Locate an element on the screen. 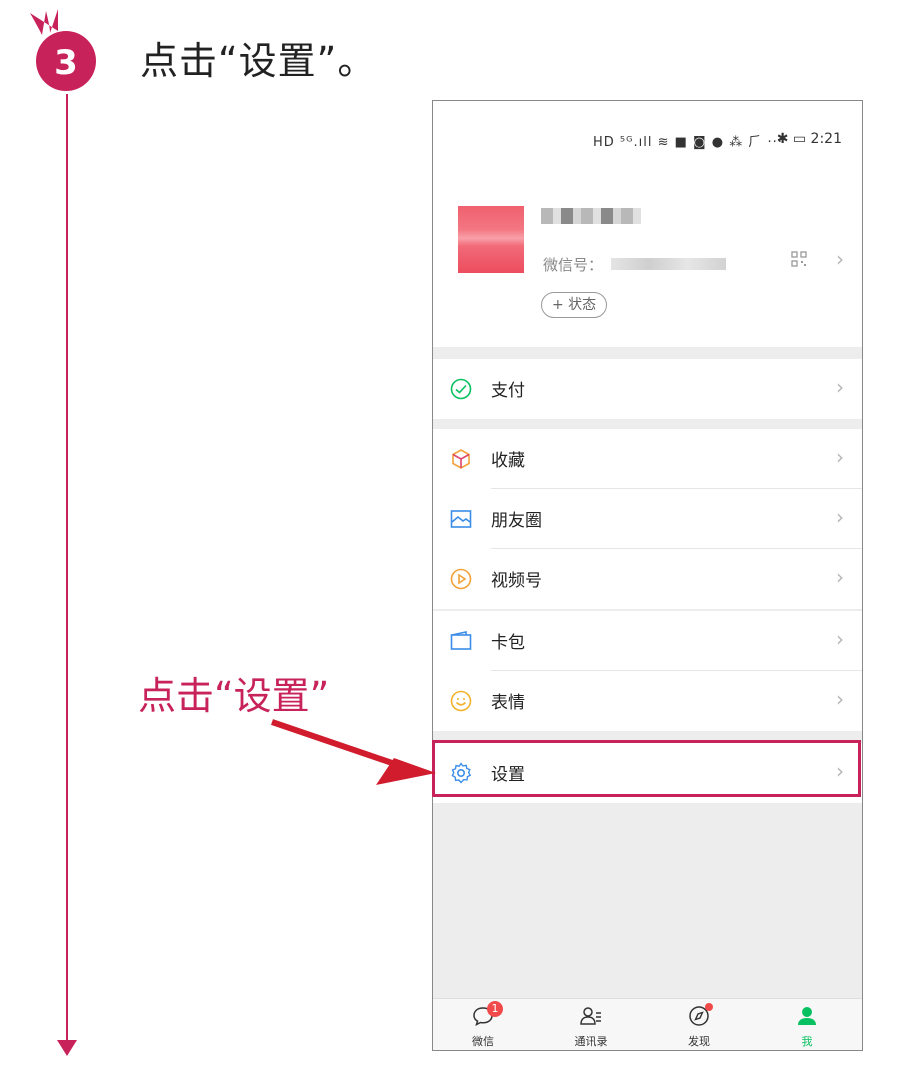 This screenshot has width=900, height=1067. timeline-arrow-icon is located at coordinates (67, 1048).